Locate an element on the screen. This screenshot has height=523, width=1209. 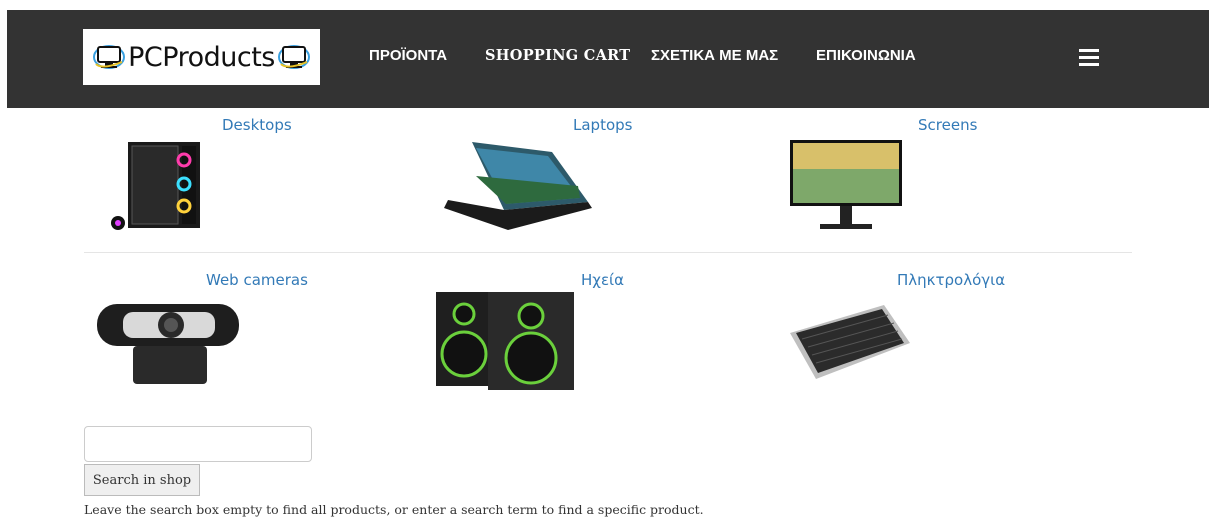
webcam-image is located at coordinates (168, 343).